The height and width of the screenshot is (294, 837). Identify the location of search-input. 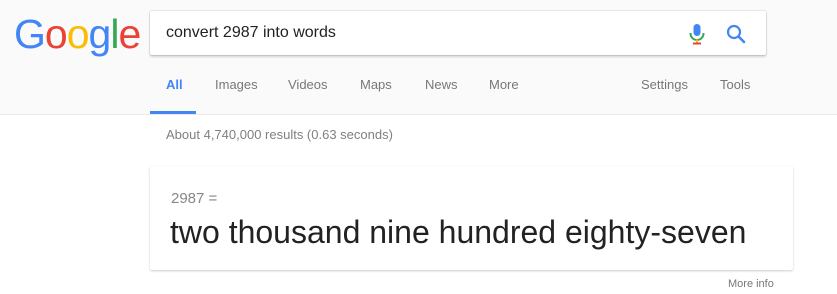
(416, 33).